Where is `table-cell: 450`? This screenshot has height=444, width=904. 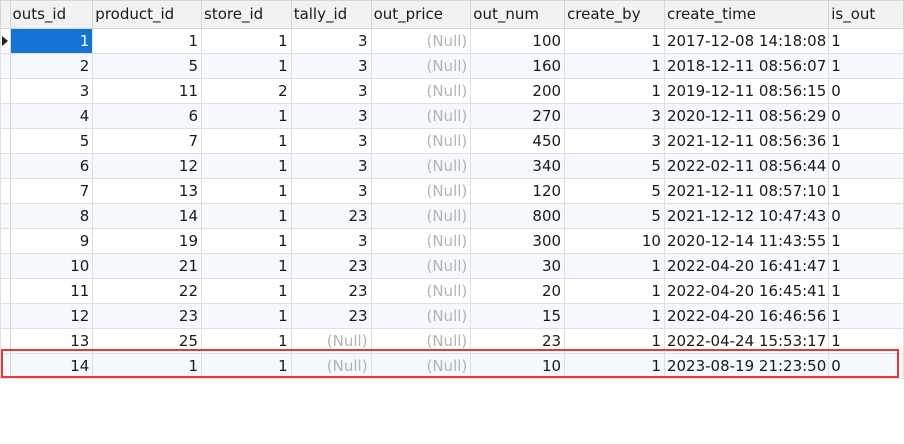 table-cell: 450 is located at coordinates (518, 141).